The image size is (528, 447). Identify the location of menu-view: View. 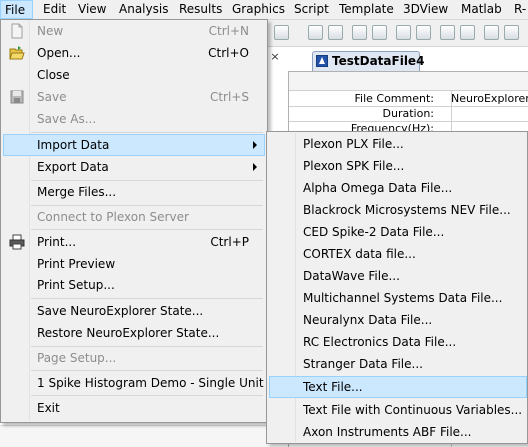
(92, 9).